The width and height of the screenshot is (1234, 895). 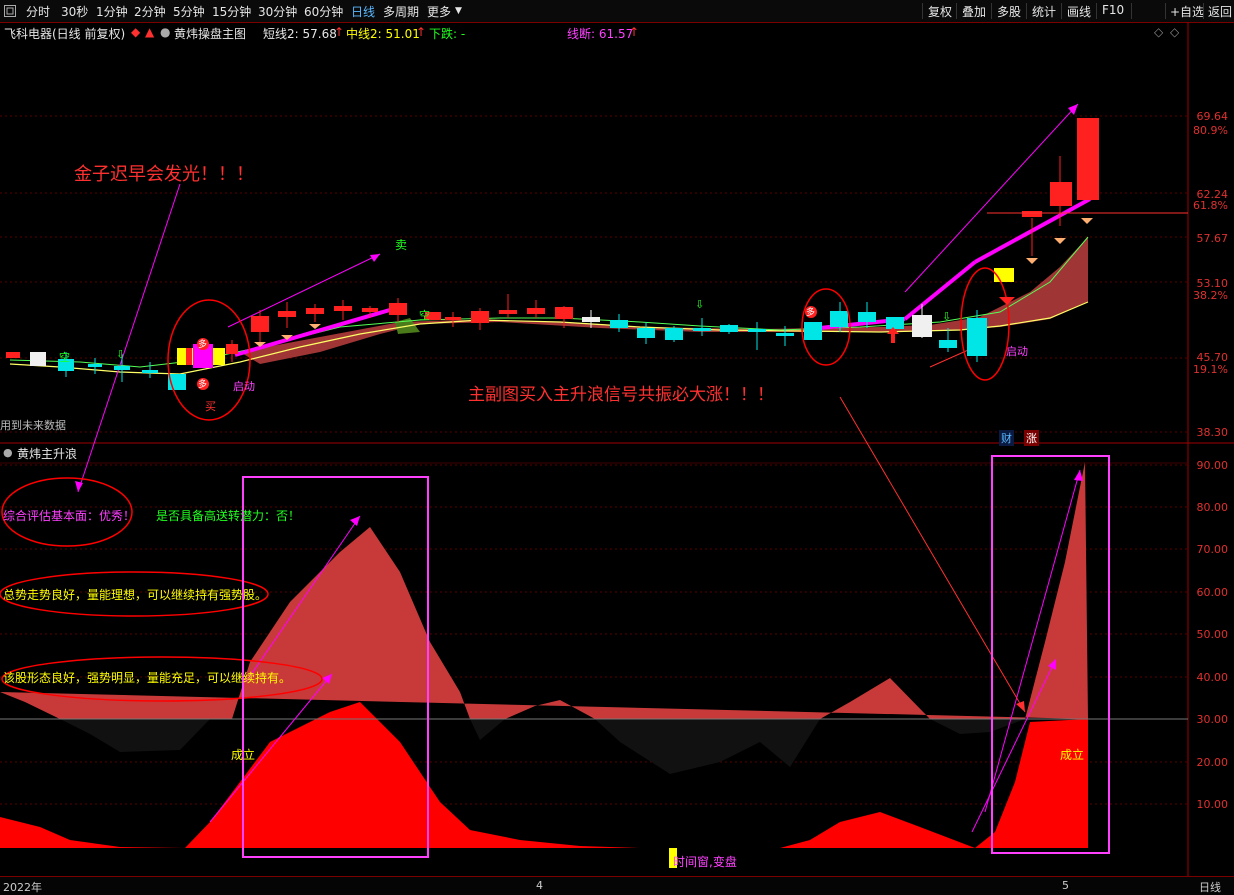 What do you see at coordinates (10, 11) in the screenshot?
I see `window-icon` at bounding box center [10, 11].